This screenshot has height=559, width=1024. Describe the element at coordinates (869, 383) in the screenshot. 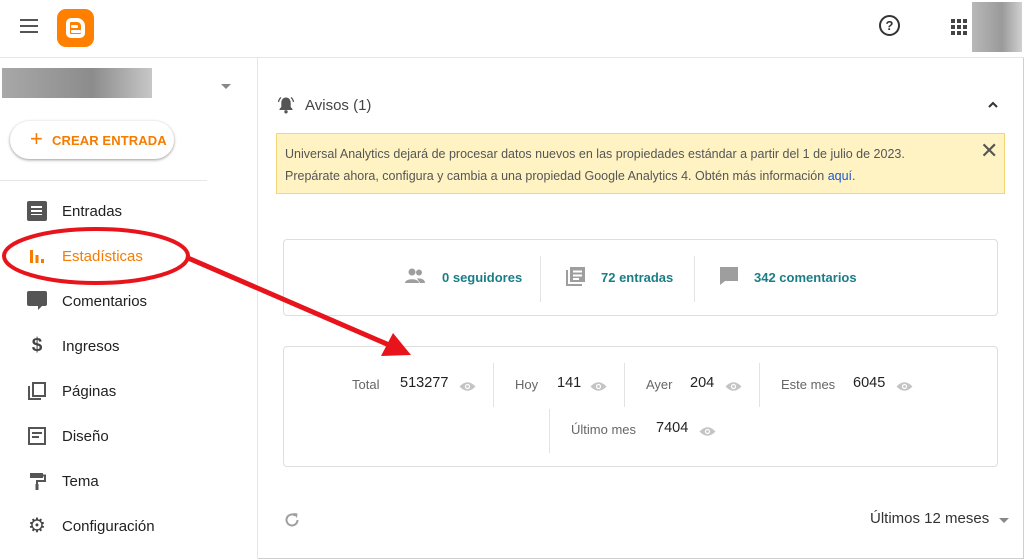

I see `this-month-value: 6045` at that location.